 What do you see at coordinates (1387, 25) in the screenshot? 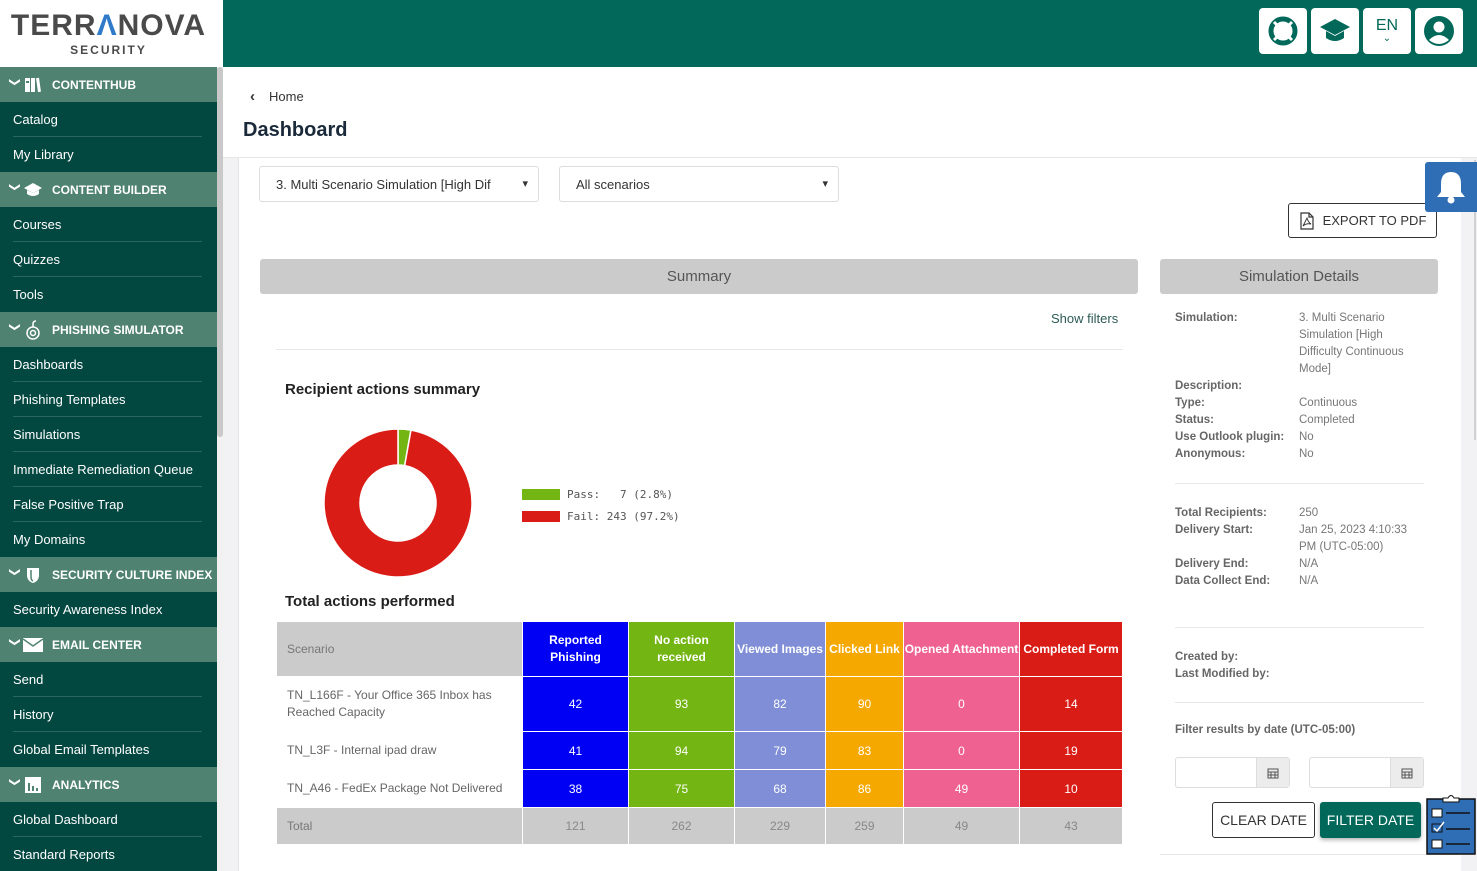
I see `language-label: EN` at bounding box center [1387, 25].